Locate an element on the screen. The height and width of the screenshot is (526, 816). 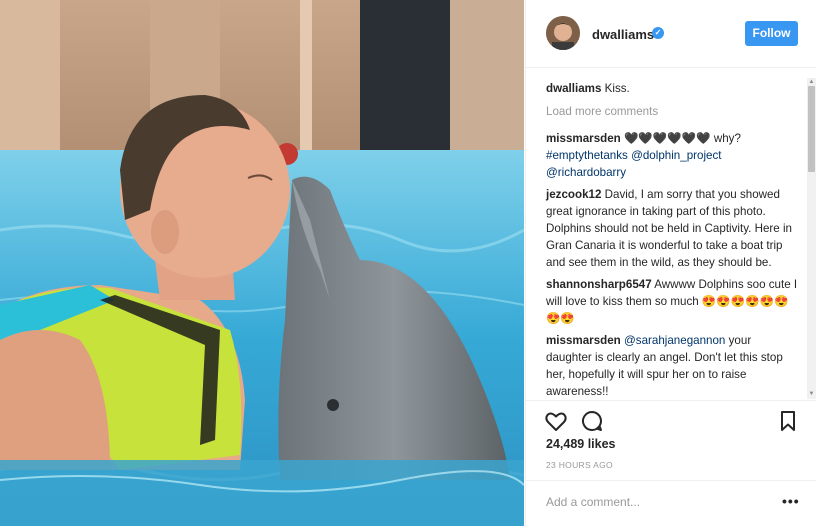
post-header: dwalliams ✓ Follow is located at coordinates (671, 34).